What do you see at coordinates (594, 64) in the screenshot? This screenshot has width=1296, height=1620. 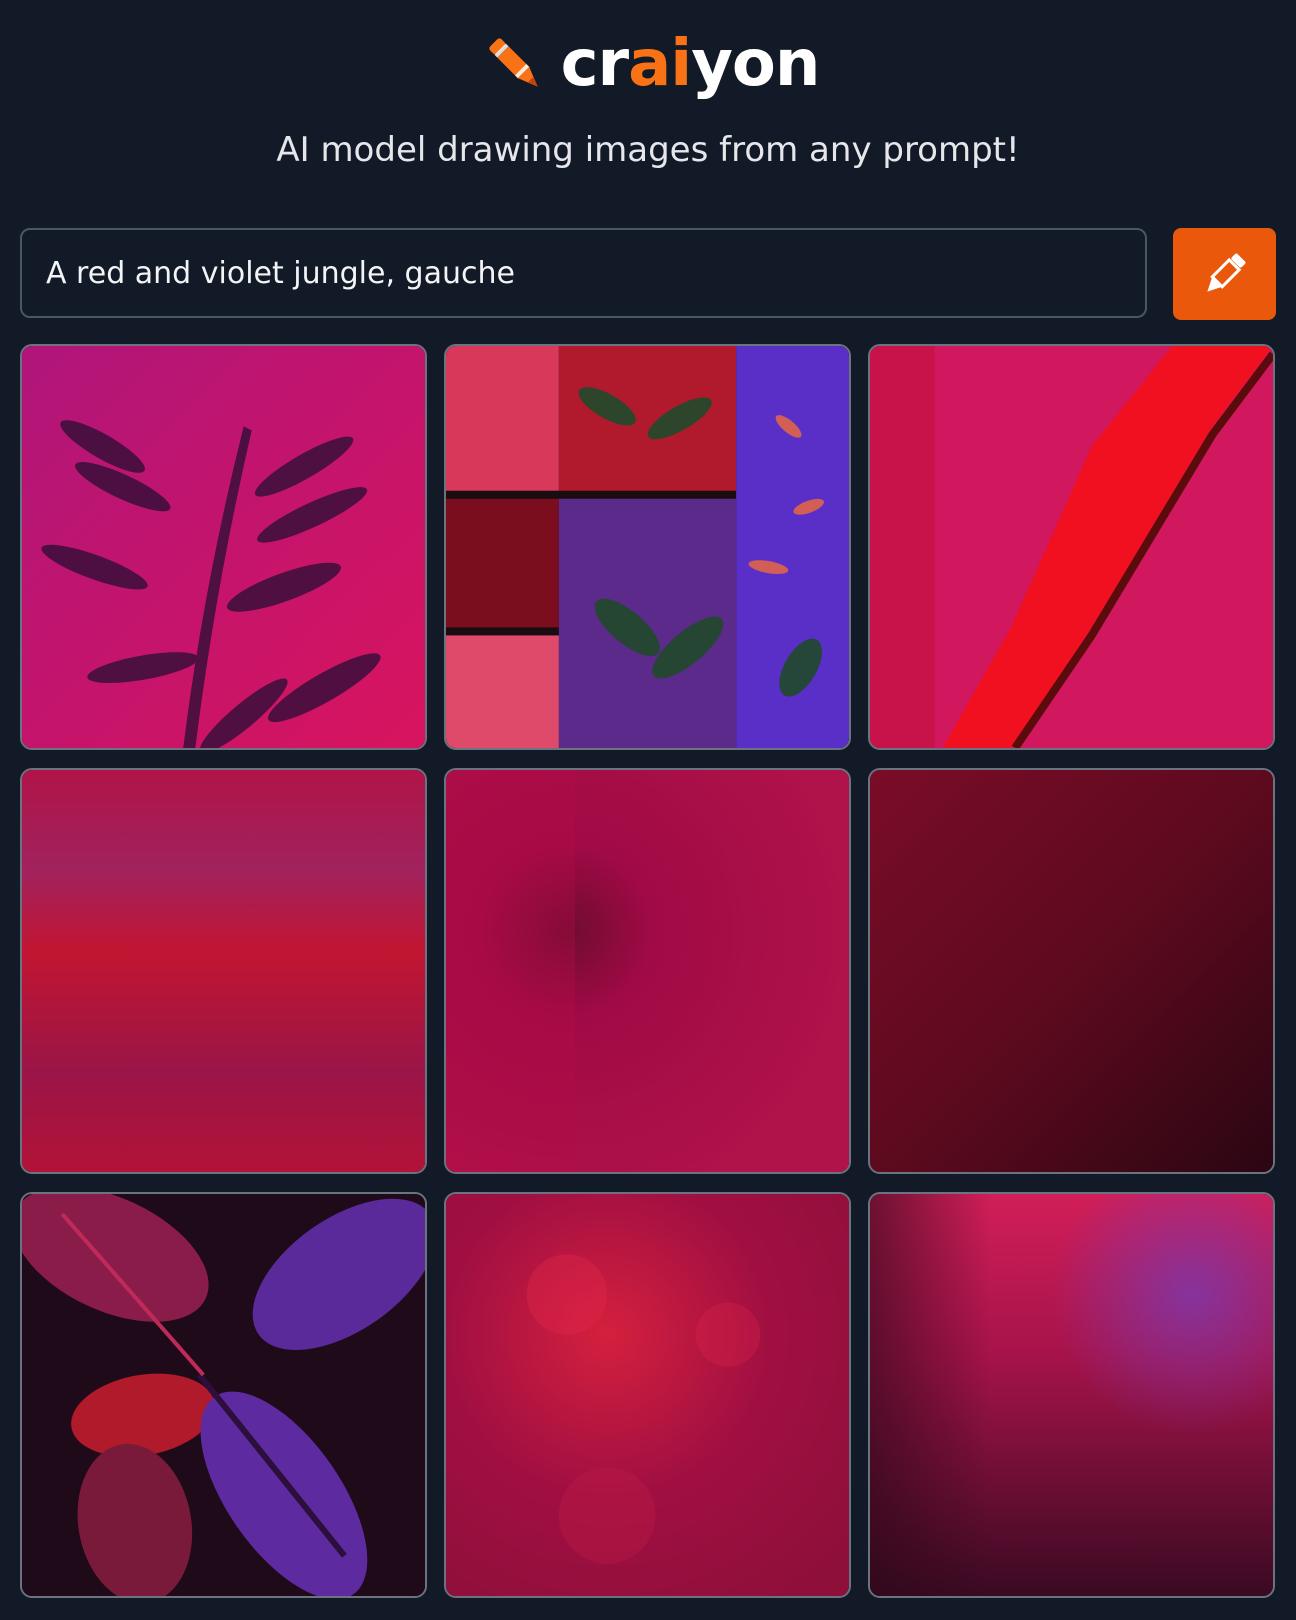 I see `logo-text-prefix: cr` at bounding box center [594, 64].